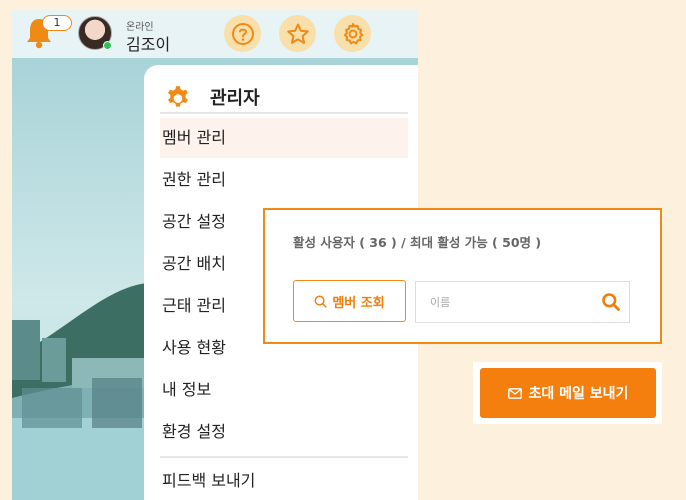  What do you see at coordinates (284, 480) in the screenshot?
I see `menu-item-send-feedback: 피드백 보내기` at bounding box center [284, 480].